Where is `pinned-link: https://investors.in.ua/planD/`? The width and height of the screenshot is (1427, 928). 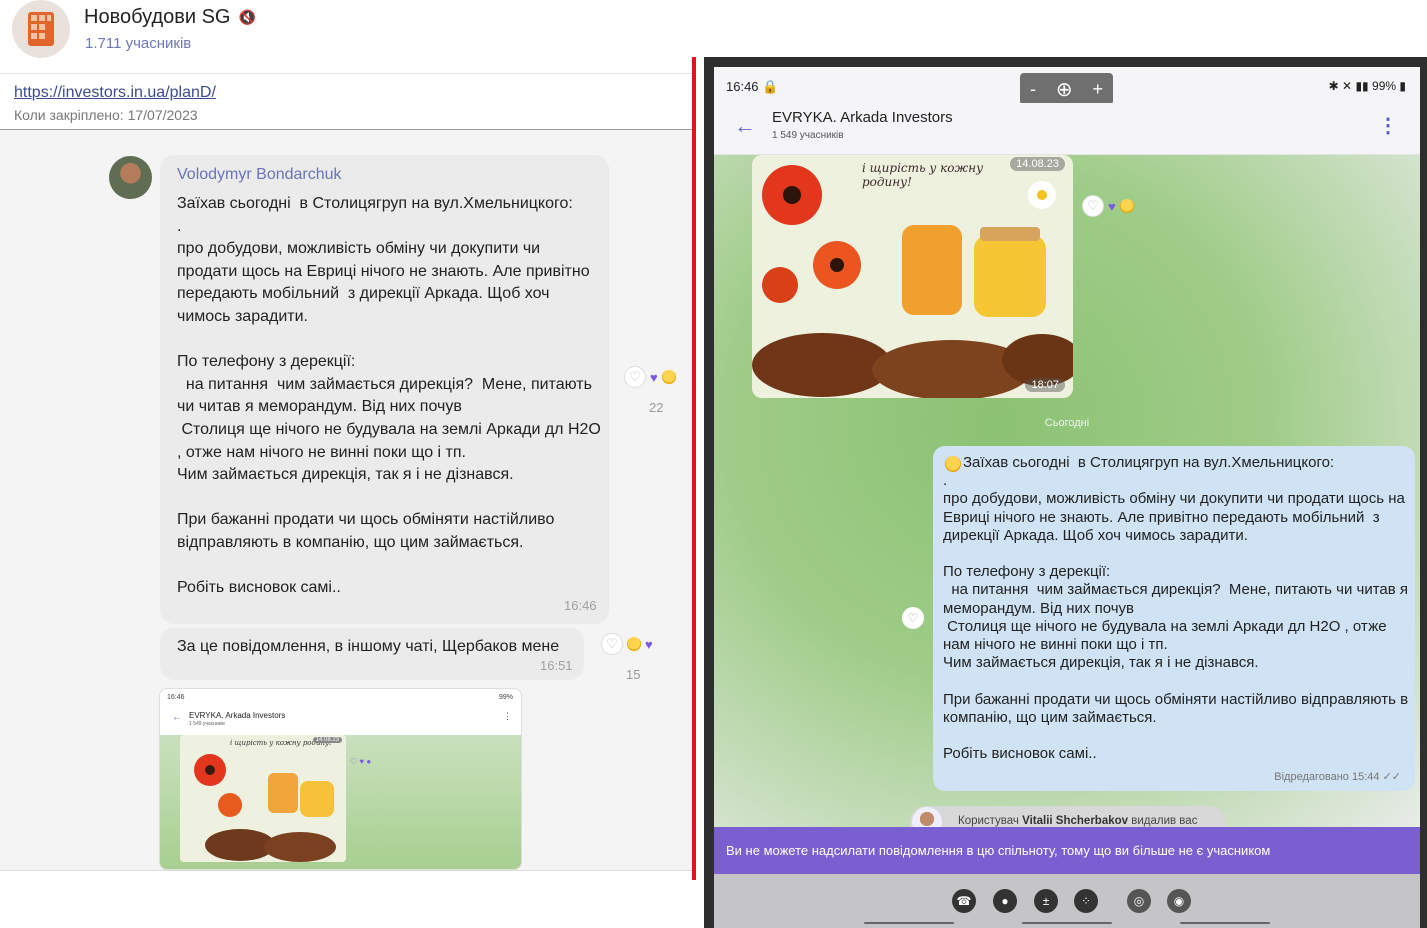 pinned-link: https://investors.in.ua/planD/ is located at coordinates (115, 93).